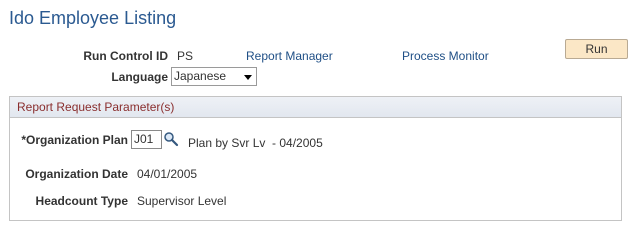 This screenshot has height=240, width=639. I want to click on run-button: Run, so click(596, 49).